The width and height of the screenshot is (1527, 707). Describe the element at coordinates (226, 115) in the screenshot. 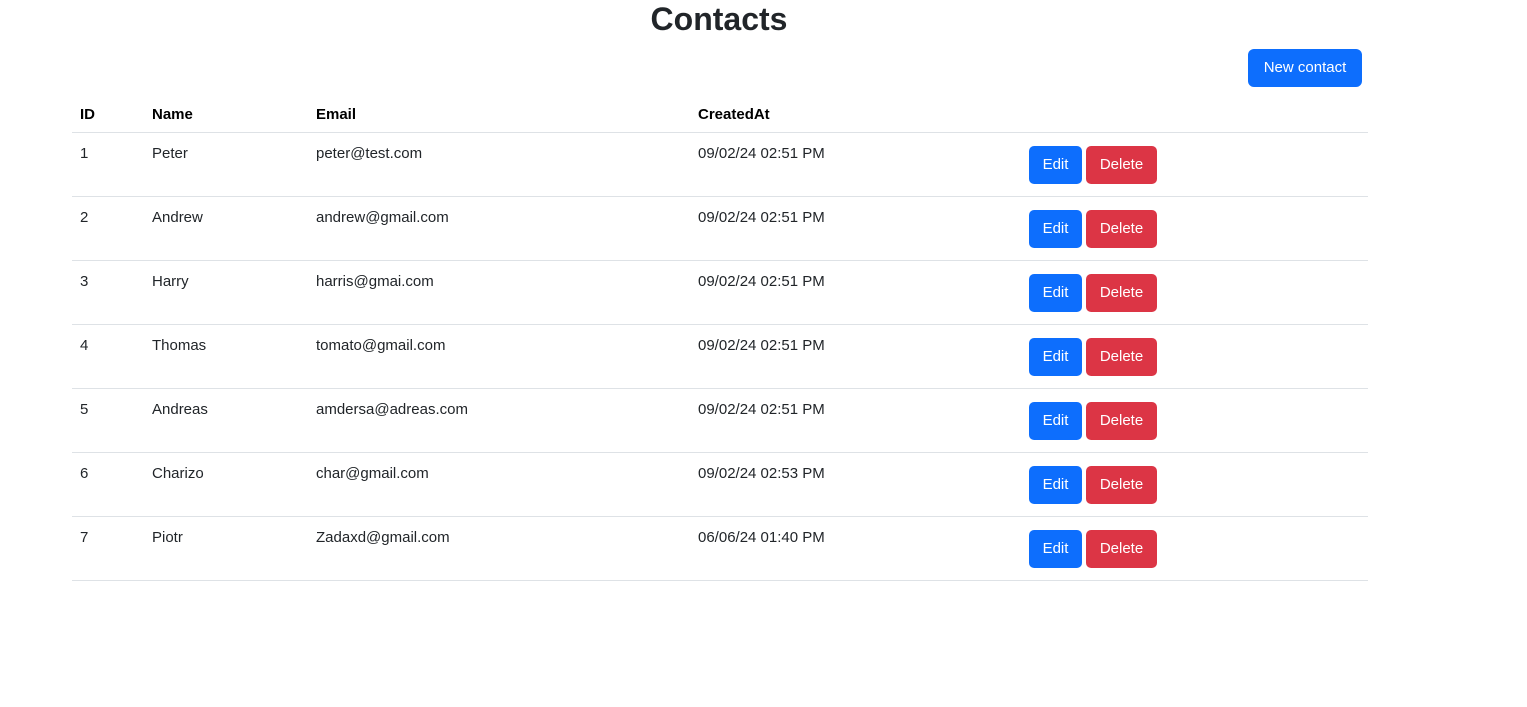

I see `column-header-name: Name` at that location.